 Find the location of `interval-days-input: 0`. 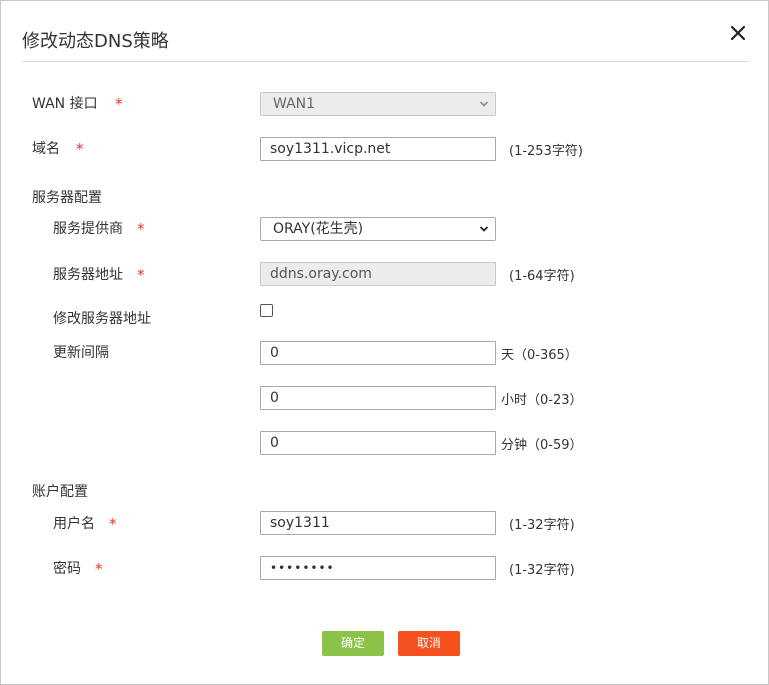

interval-days-input: 0 is located at coordinates (378, 353).